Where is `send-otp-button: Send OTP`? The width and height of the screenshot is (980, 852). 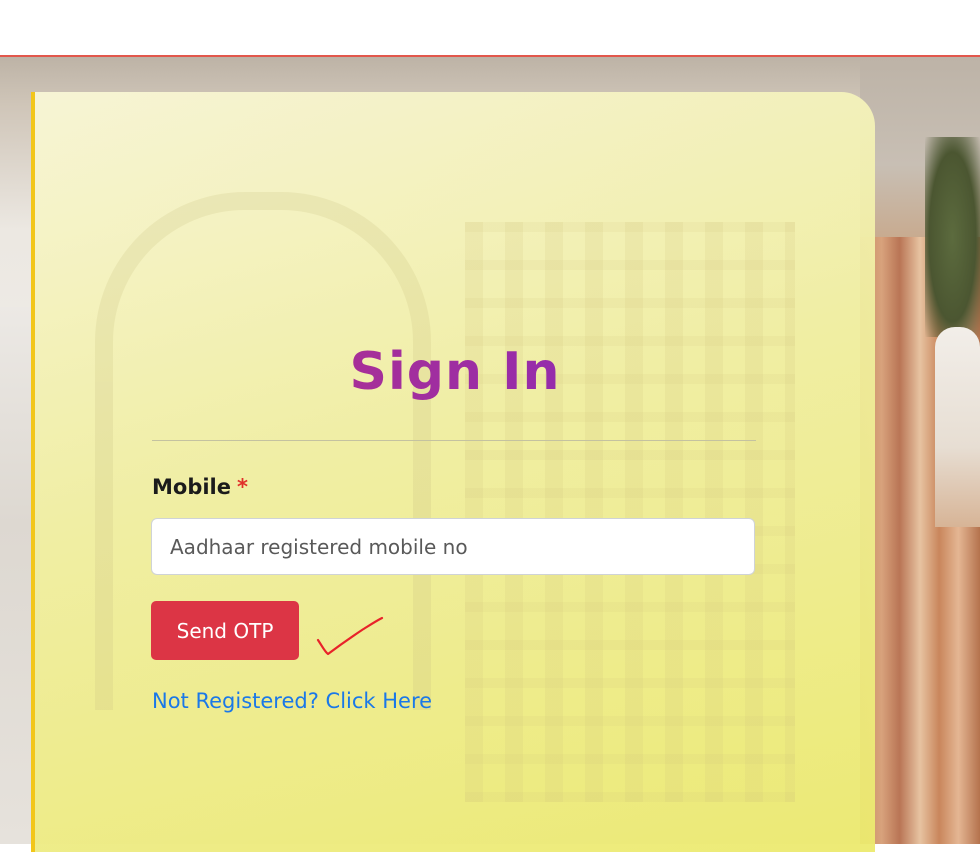
send-otp-button: Send OTP is located at coordinates (225, 630).